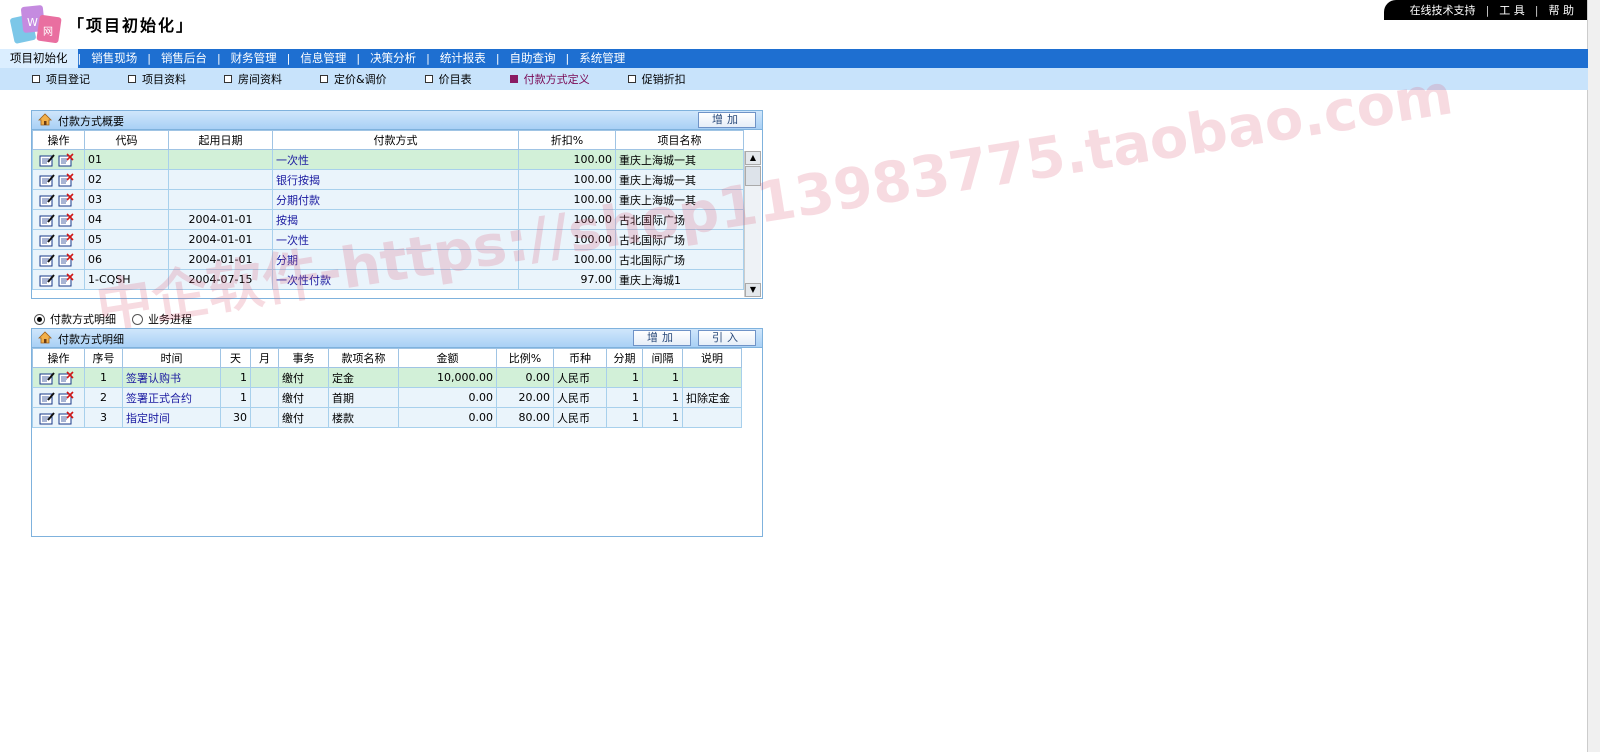 The width and height of the screenshot is (1600, 752). I want to click on subnav-promo-discount: 促销折扣, so click(656, 79).